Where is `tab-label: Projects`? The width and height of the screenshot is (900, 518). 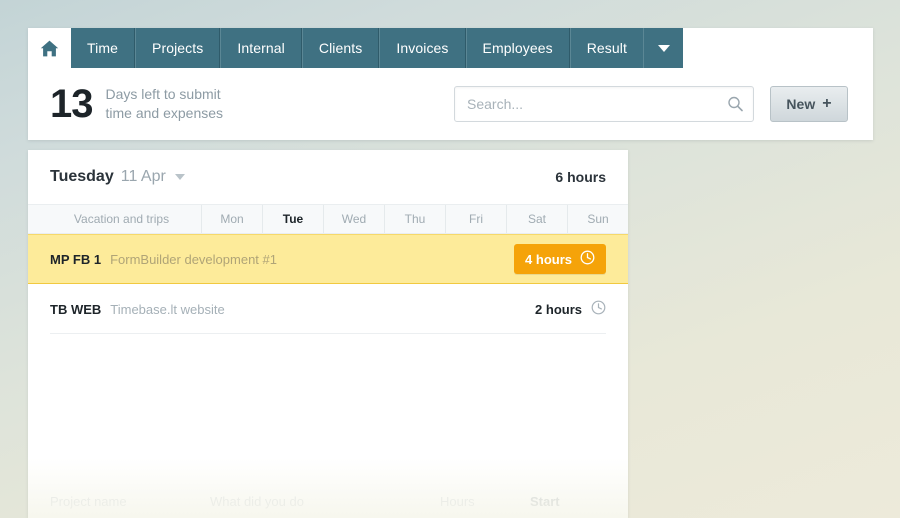 tab-label: Projects is located at coordinates (178, 48).